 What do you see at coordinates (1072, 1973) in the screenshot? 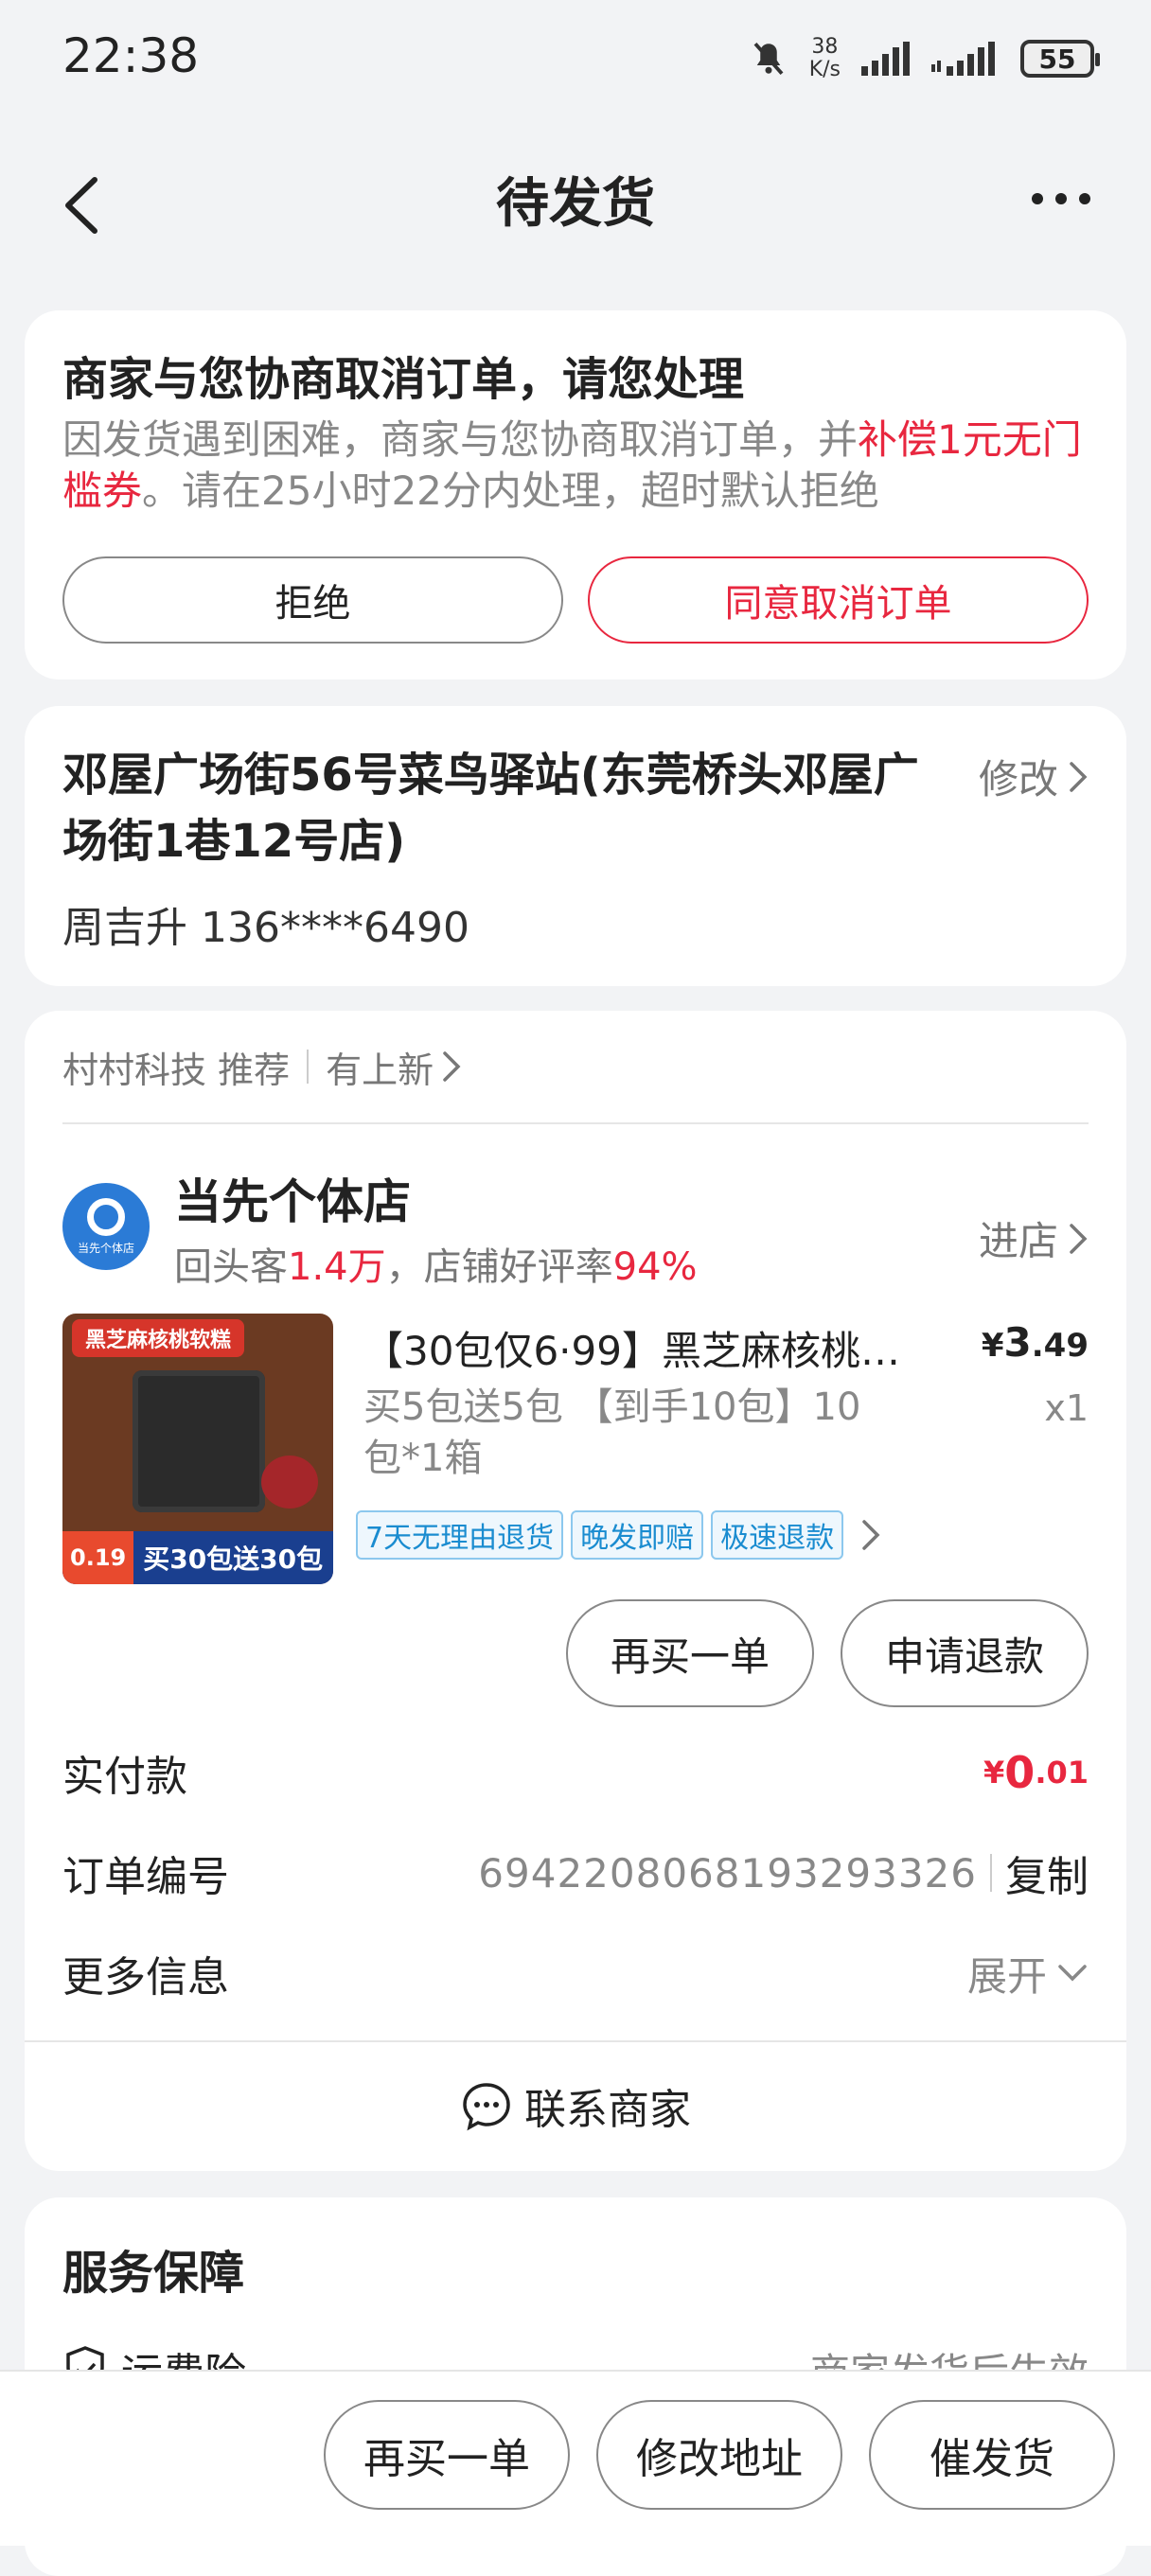
I see `chevron-down-icon` at bounding box center [1072, 1973].